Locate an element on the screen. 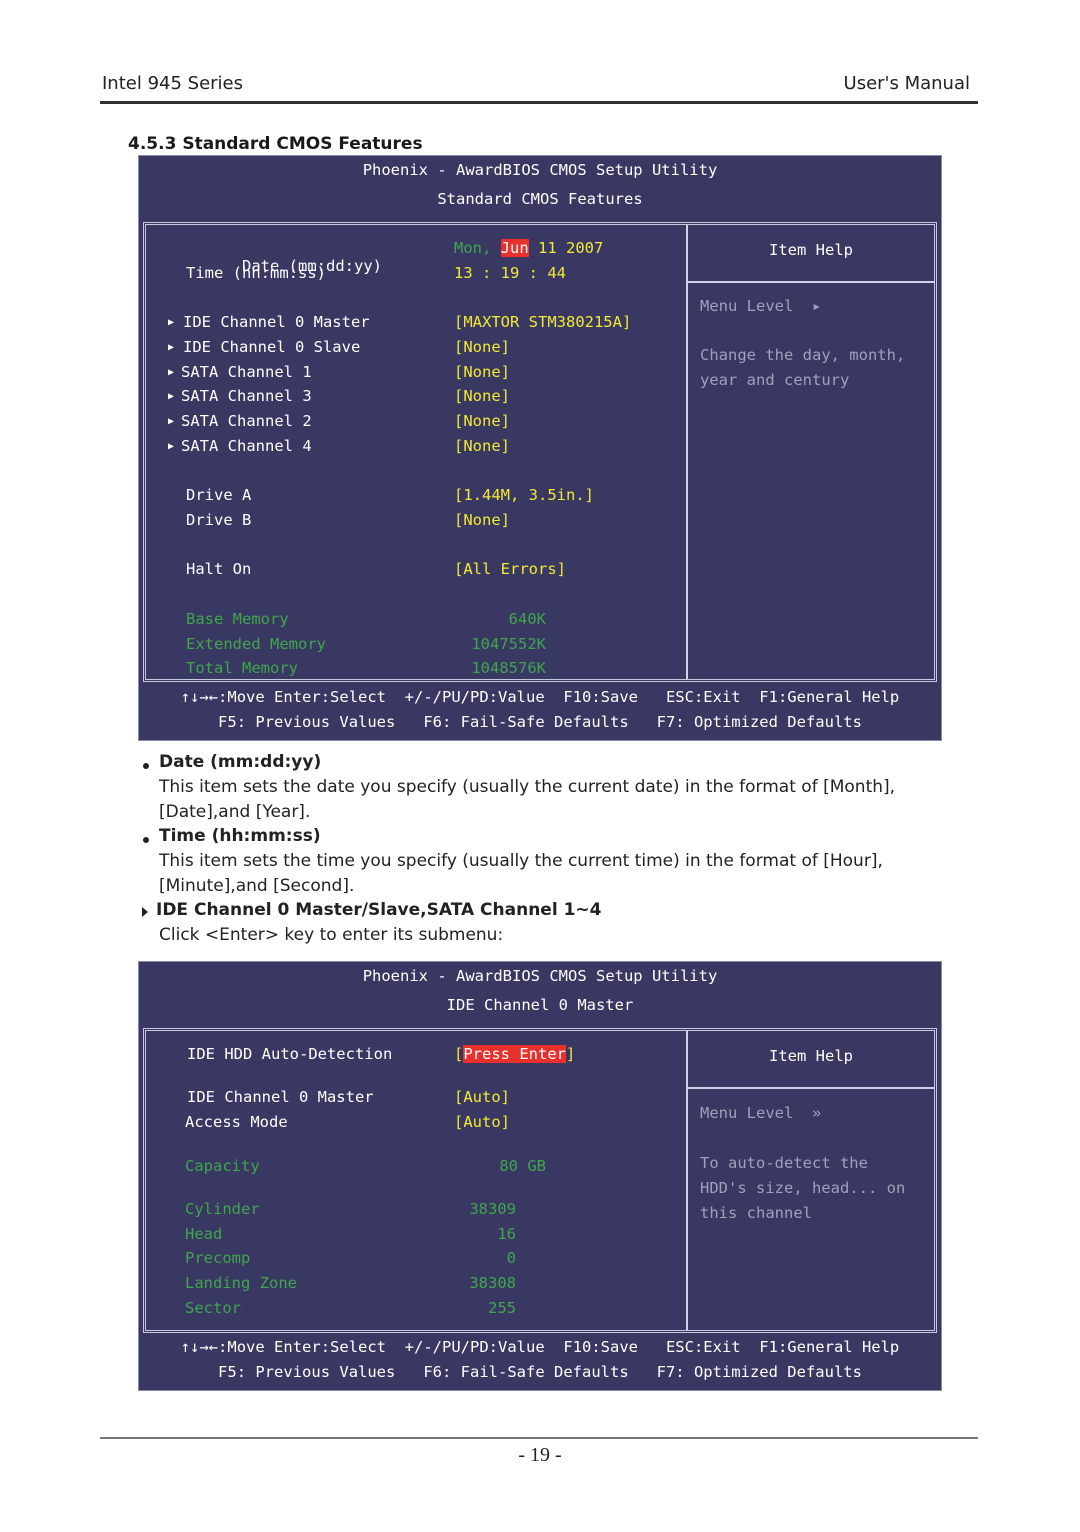 The height and width of the screenshot is (1532, 1080). date-day: Mon, is located at coordinates (473, 248).